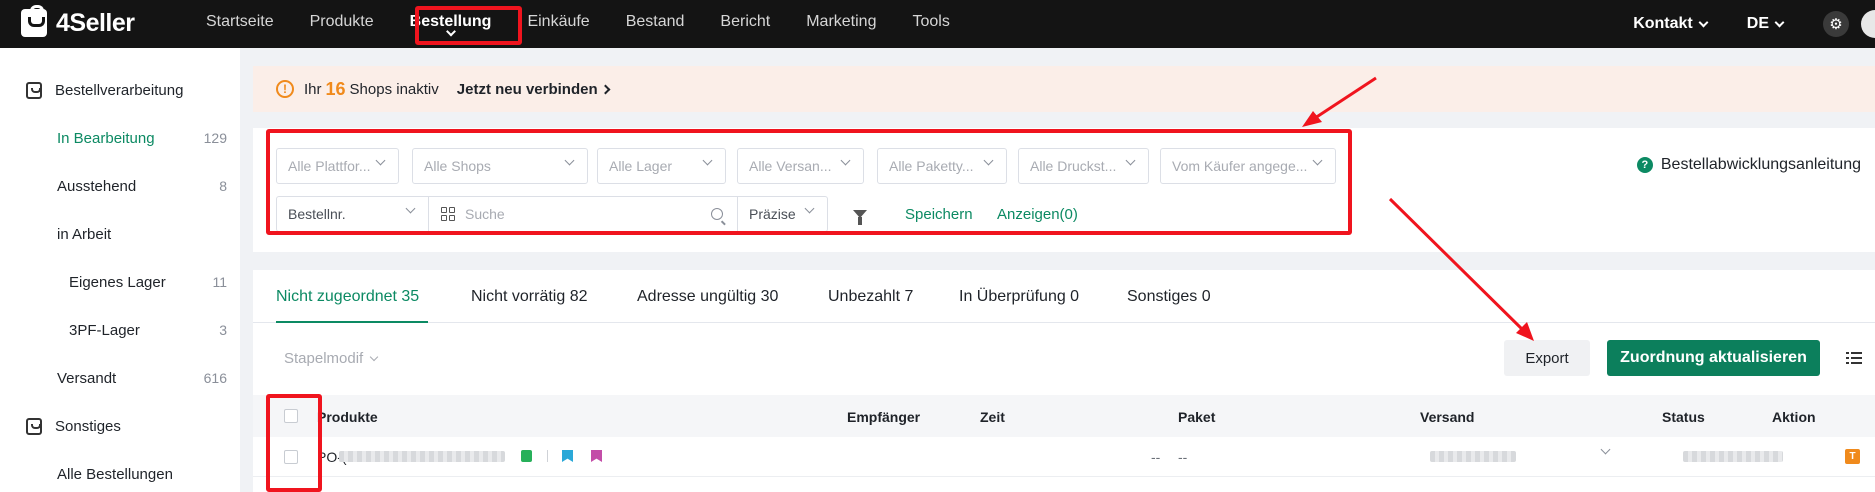 The width and height of the screenshot is (1875, 492). I want to click on contact-label: Kontakt, so click(1663, 23).